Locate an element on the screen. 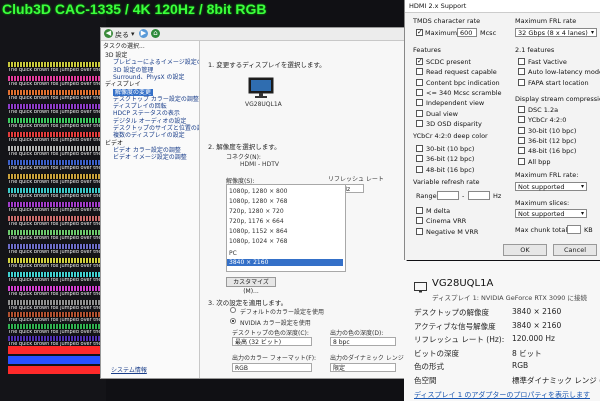 This screenshot has height=401, width=600. dropdown-icon: ▾ is located at coordinates (133, 34).